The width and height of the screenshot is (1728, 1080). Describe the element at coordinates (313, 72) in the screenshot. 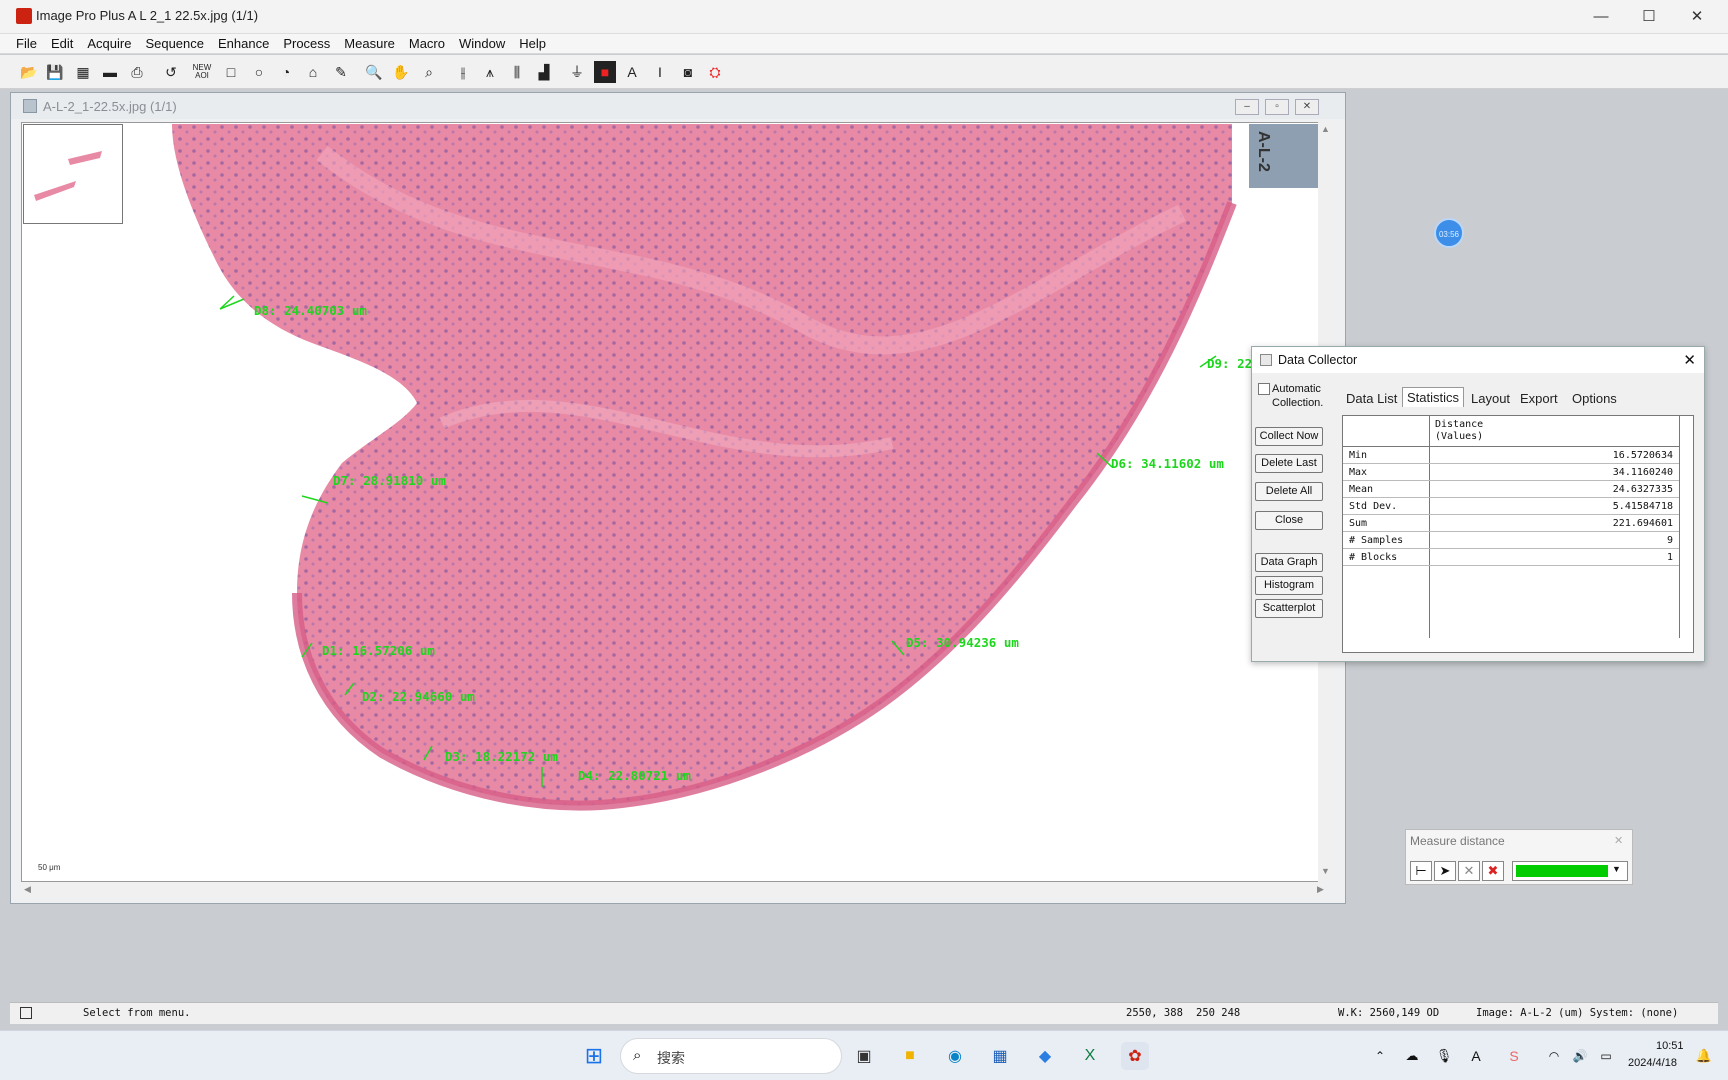

I see `magic-wand-icon: ⌂` at that location.